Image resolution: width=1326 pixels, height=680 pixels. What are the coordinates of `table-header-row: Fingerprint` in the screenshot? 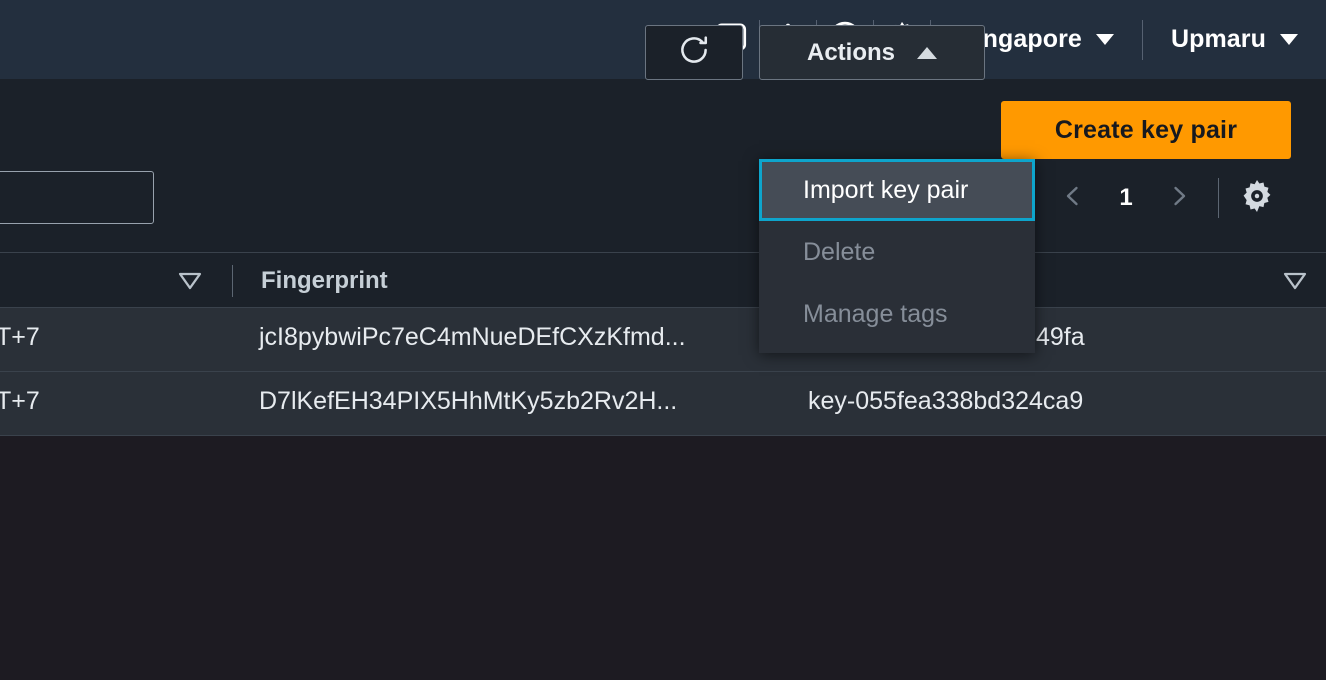 It's located at (663, 280).